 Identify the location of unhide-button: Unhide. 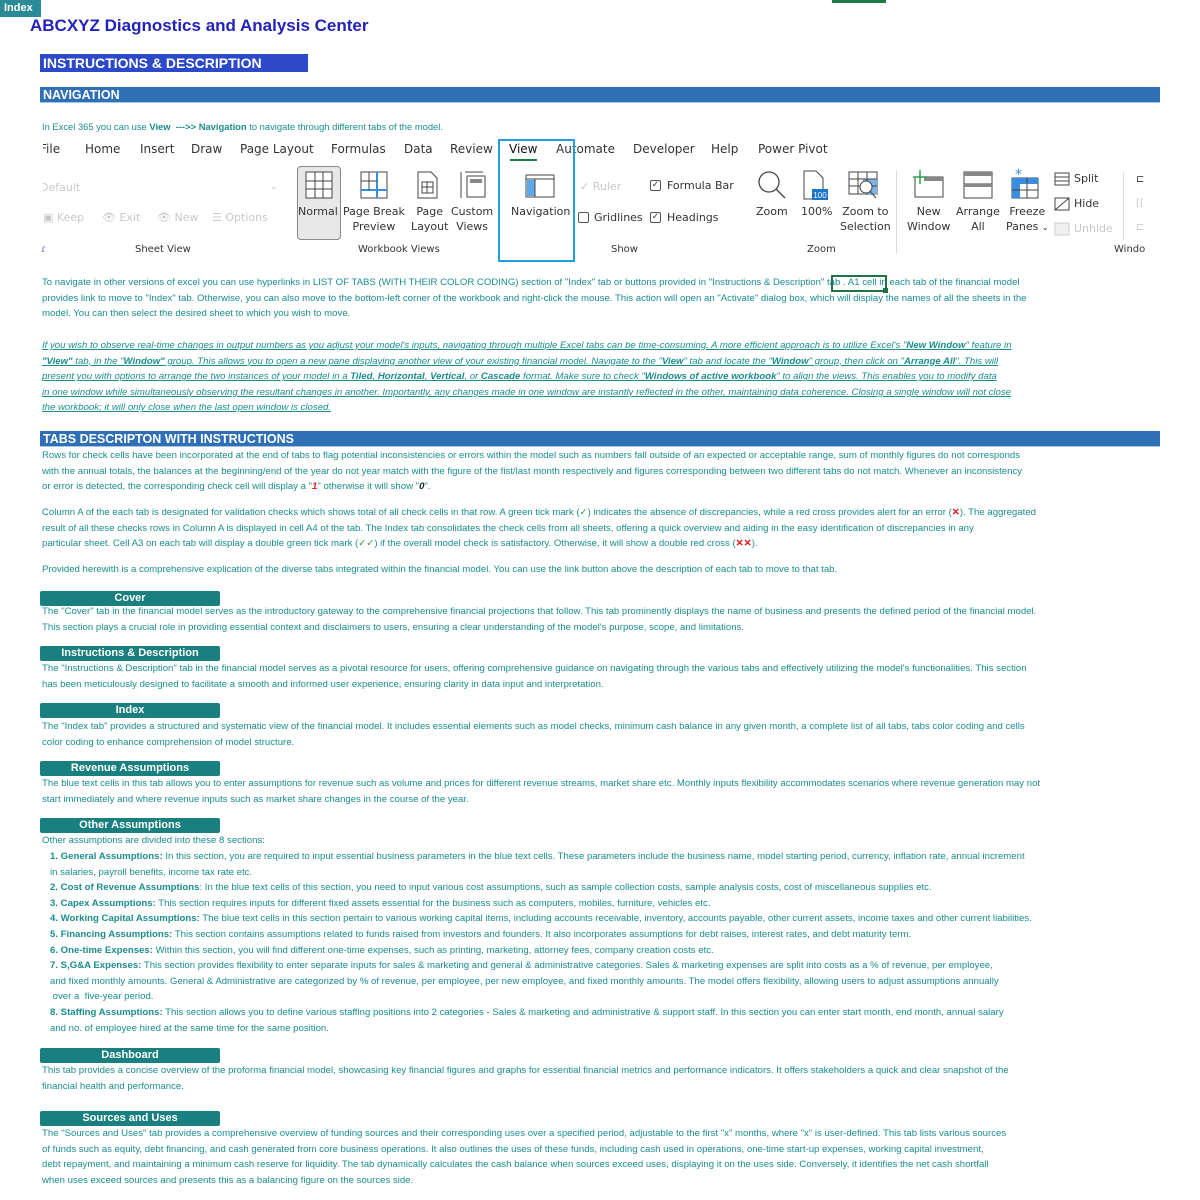
(1093, 228).